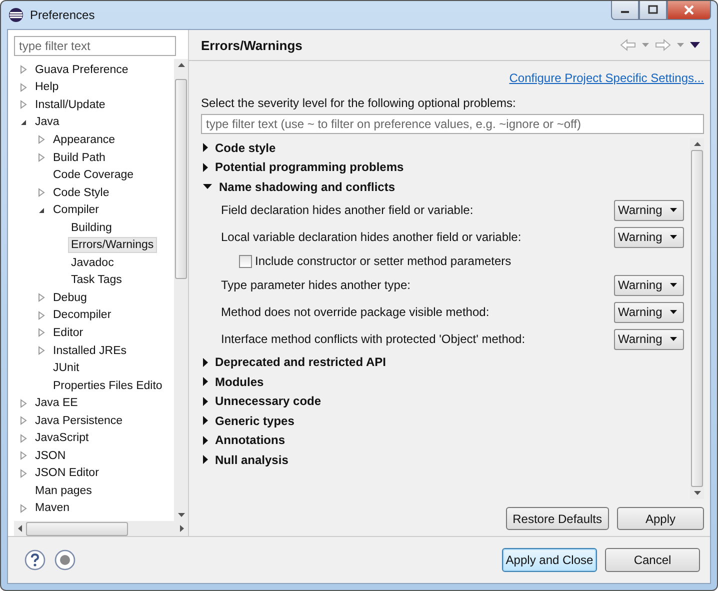 This screenshot has width=718, height=591. I want to click on back-icon, so click(628, 45).